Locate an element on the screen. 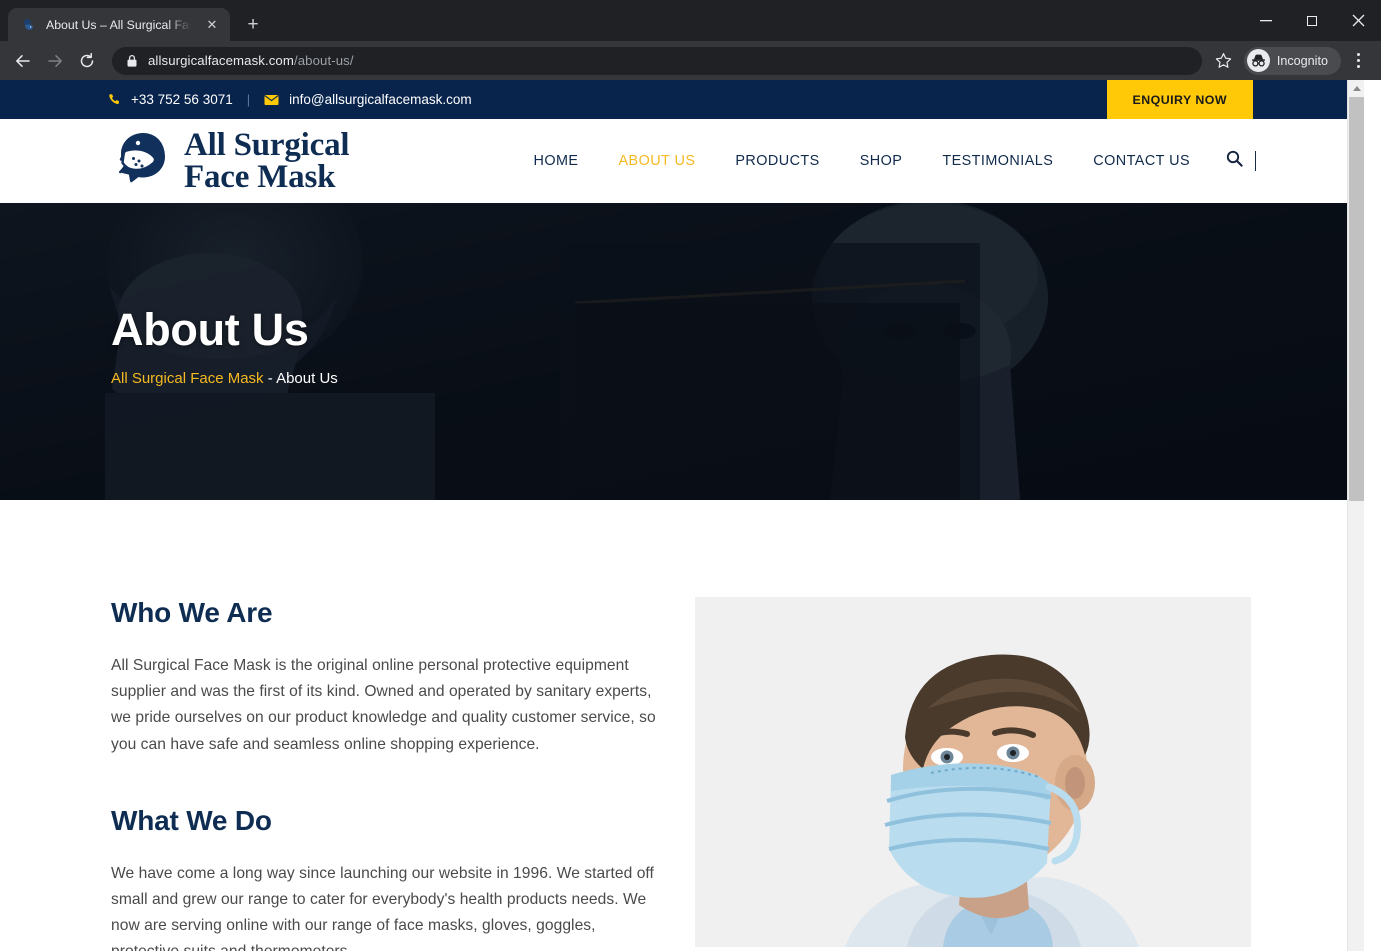  search-icon is located at coordinates (1234, 161).